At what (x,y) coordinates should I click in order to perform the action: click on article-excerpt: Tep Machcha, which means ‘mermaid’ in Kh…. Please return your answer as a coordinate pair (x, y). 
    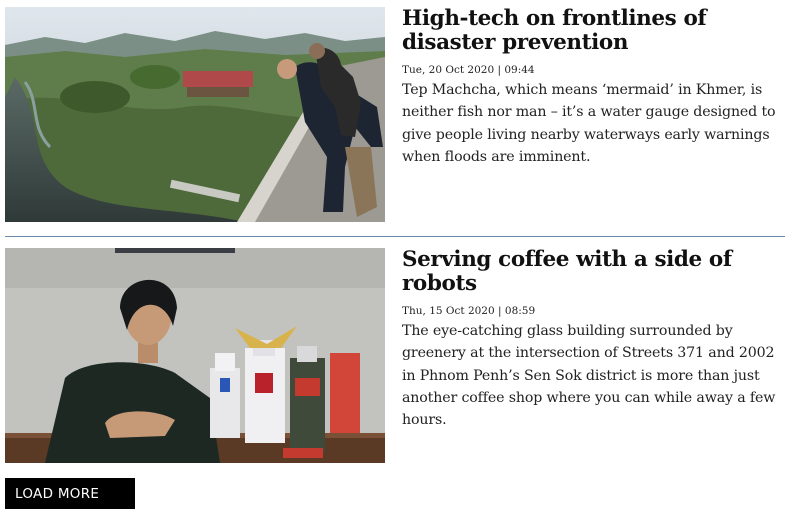
    Looking at the image, I should click on (589, 123).